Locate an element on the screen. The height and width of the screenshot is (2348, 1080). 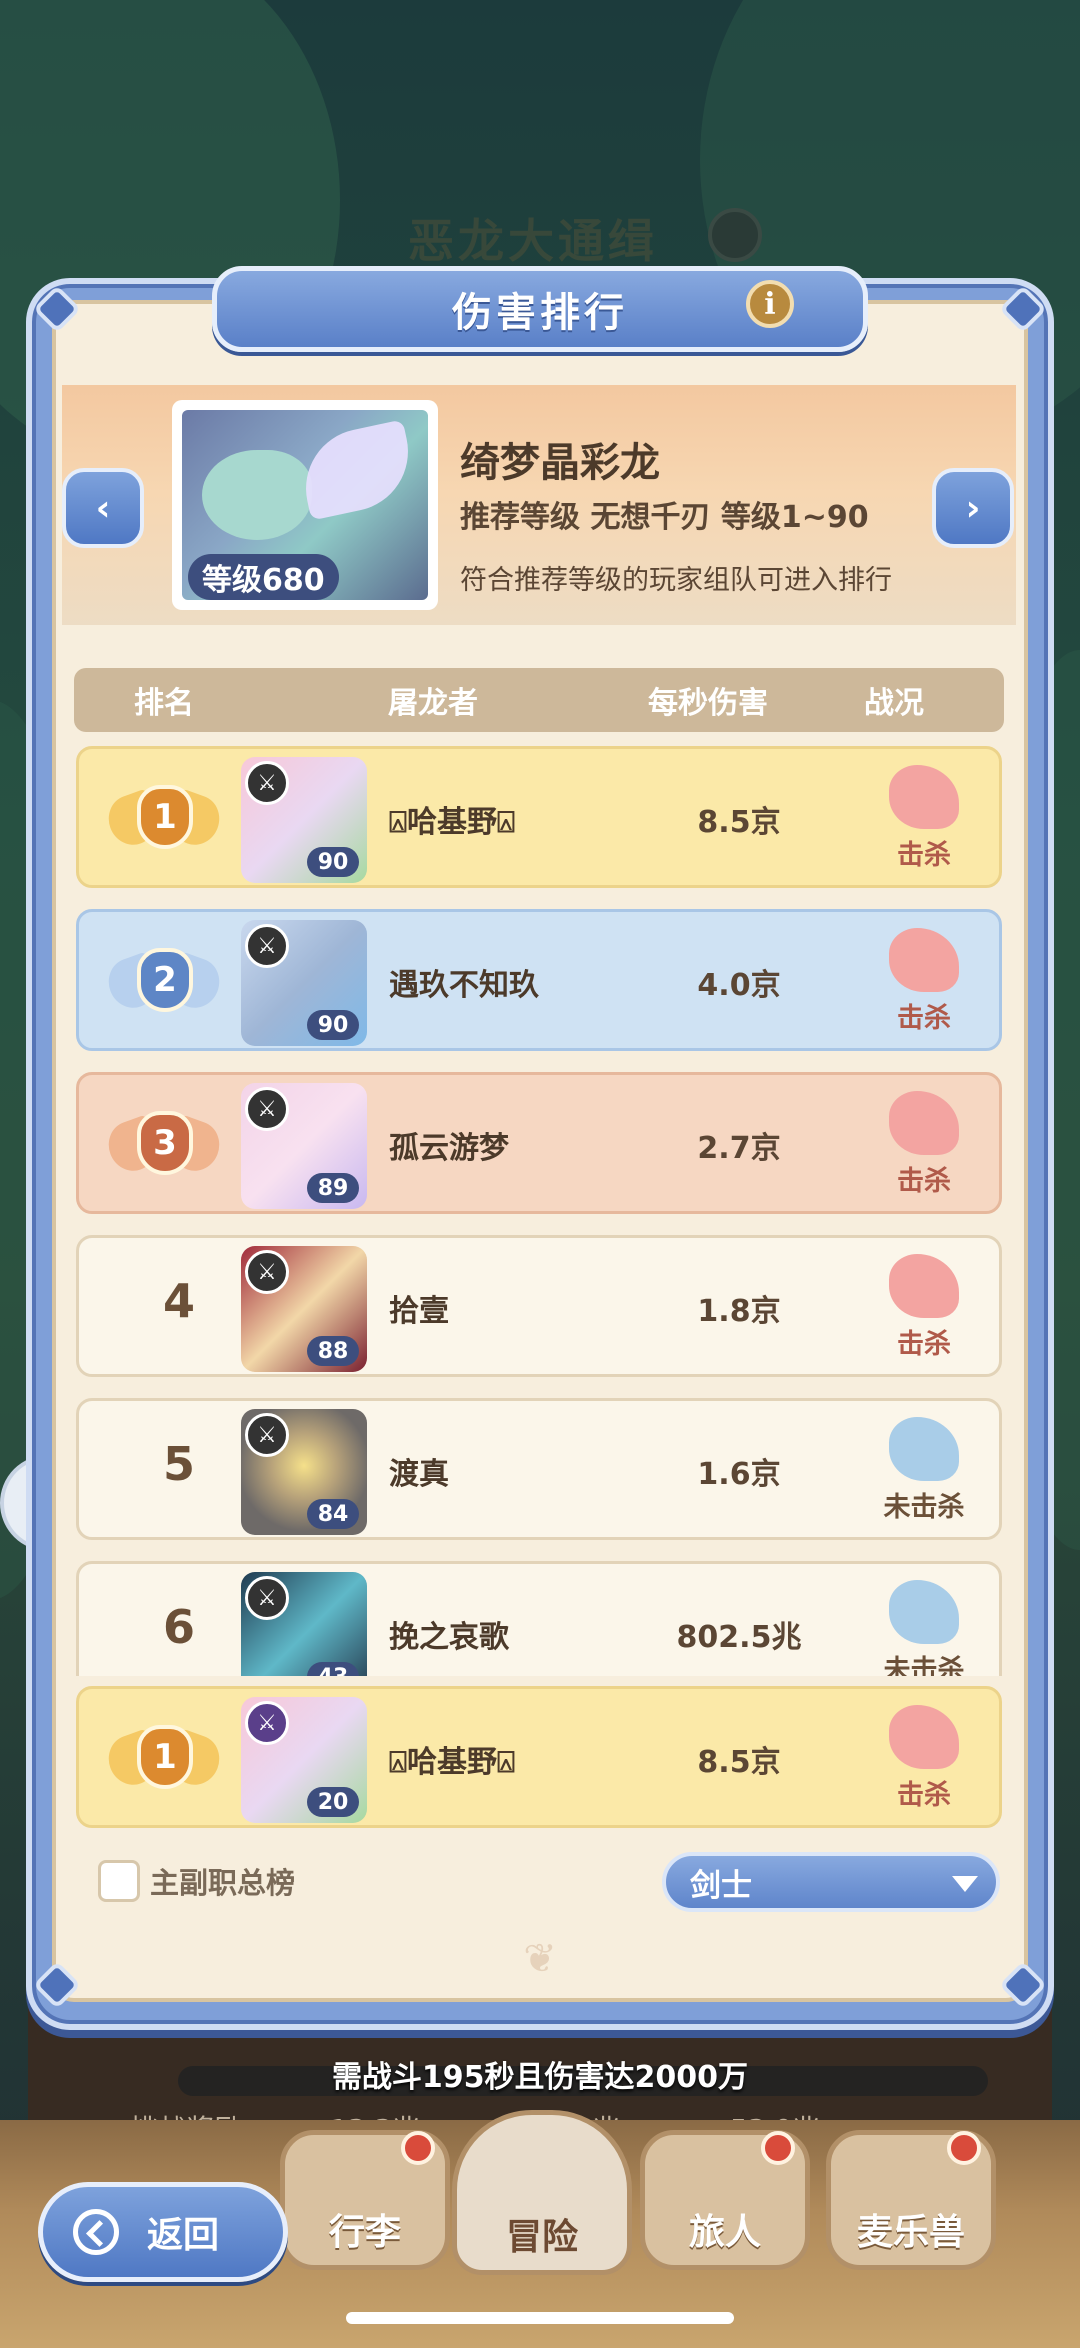
ranking-row: 4 ⚔ 88 拾壹 1.8京 击杀 is located at coordinates (539, 1306).